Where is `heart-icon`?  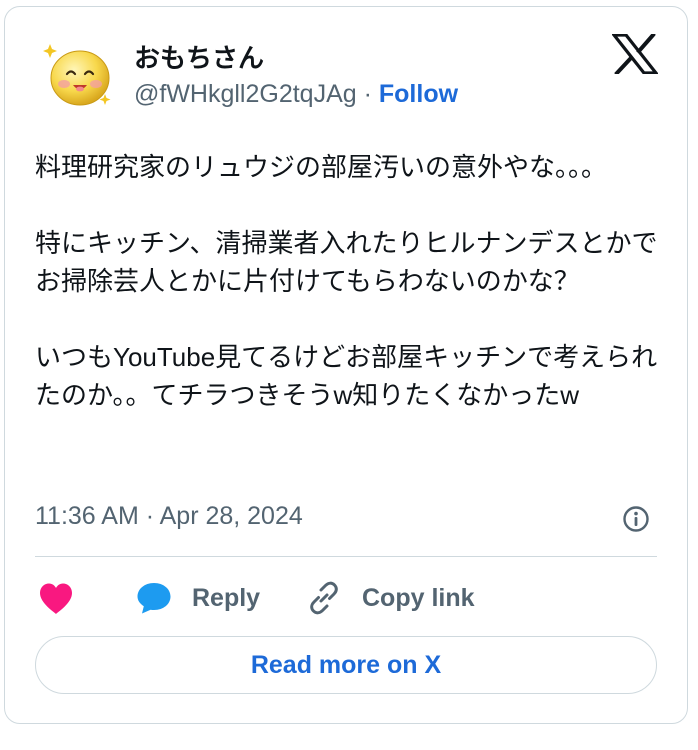 heart-icon is located at coordinates (56, 599).